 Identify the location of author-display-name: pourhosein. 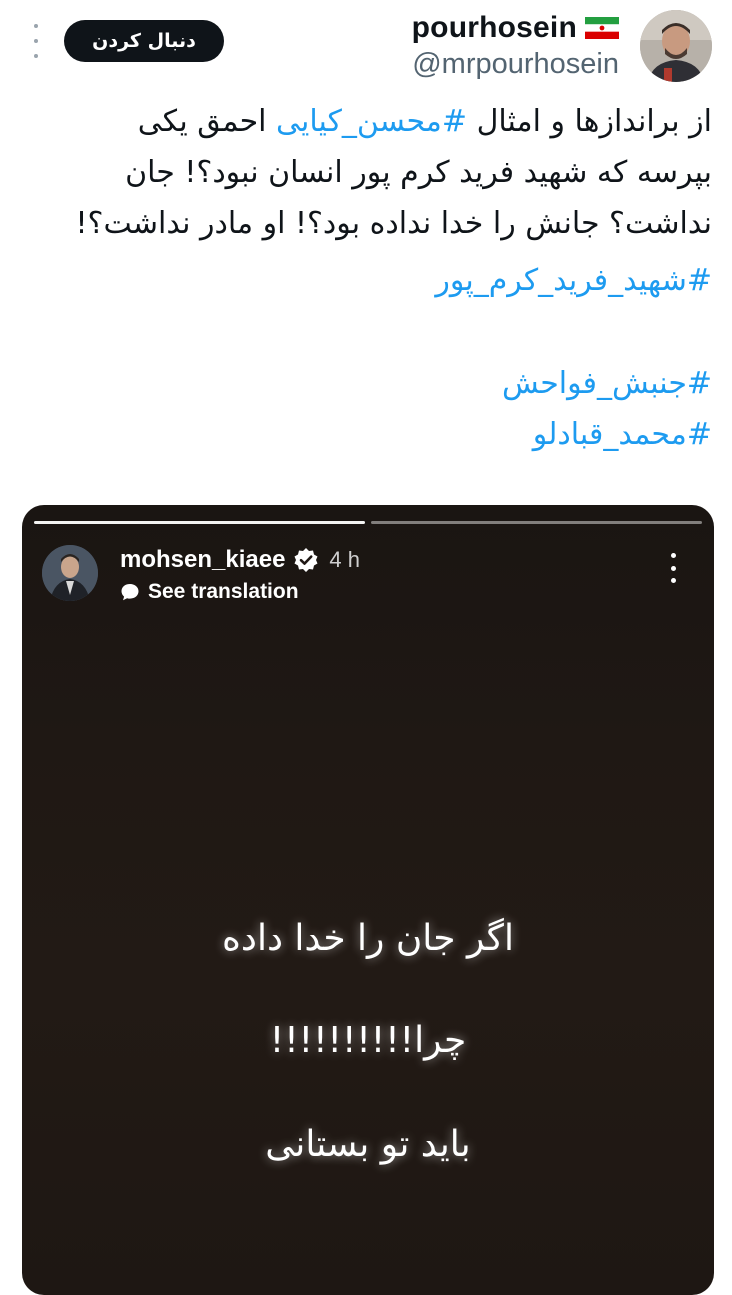
(494, 28).